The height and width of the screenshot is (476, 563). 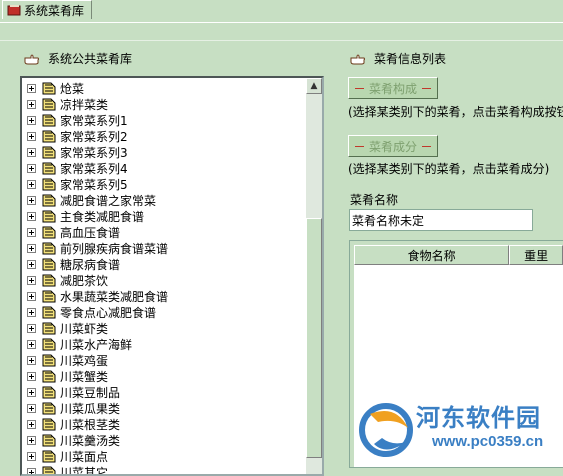 What do you see at coordinates (108, 312) in the screenshot?
I see `tree-item-label: 零食点心减肥食谱` at bounding box center [108, 312].